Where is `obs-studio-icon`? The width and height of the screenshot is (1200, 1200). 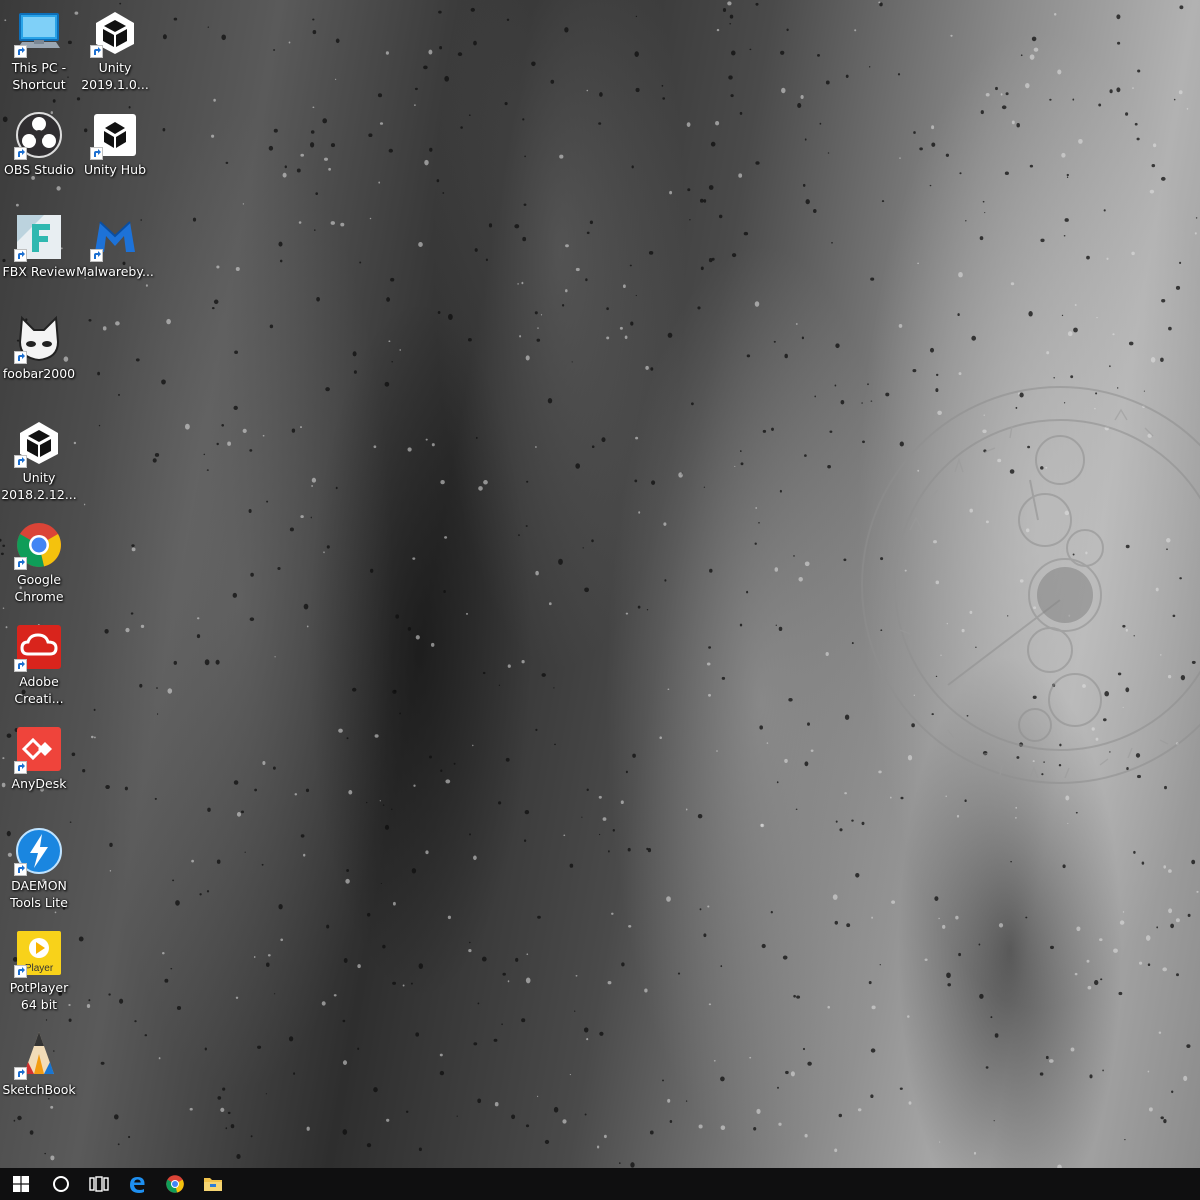
obs-studio-icon is located at coordinates (39, 135).